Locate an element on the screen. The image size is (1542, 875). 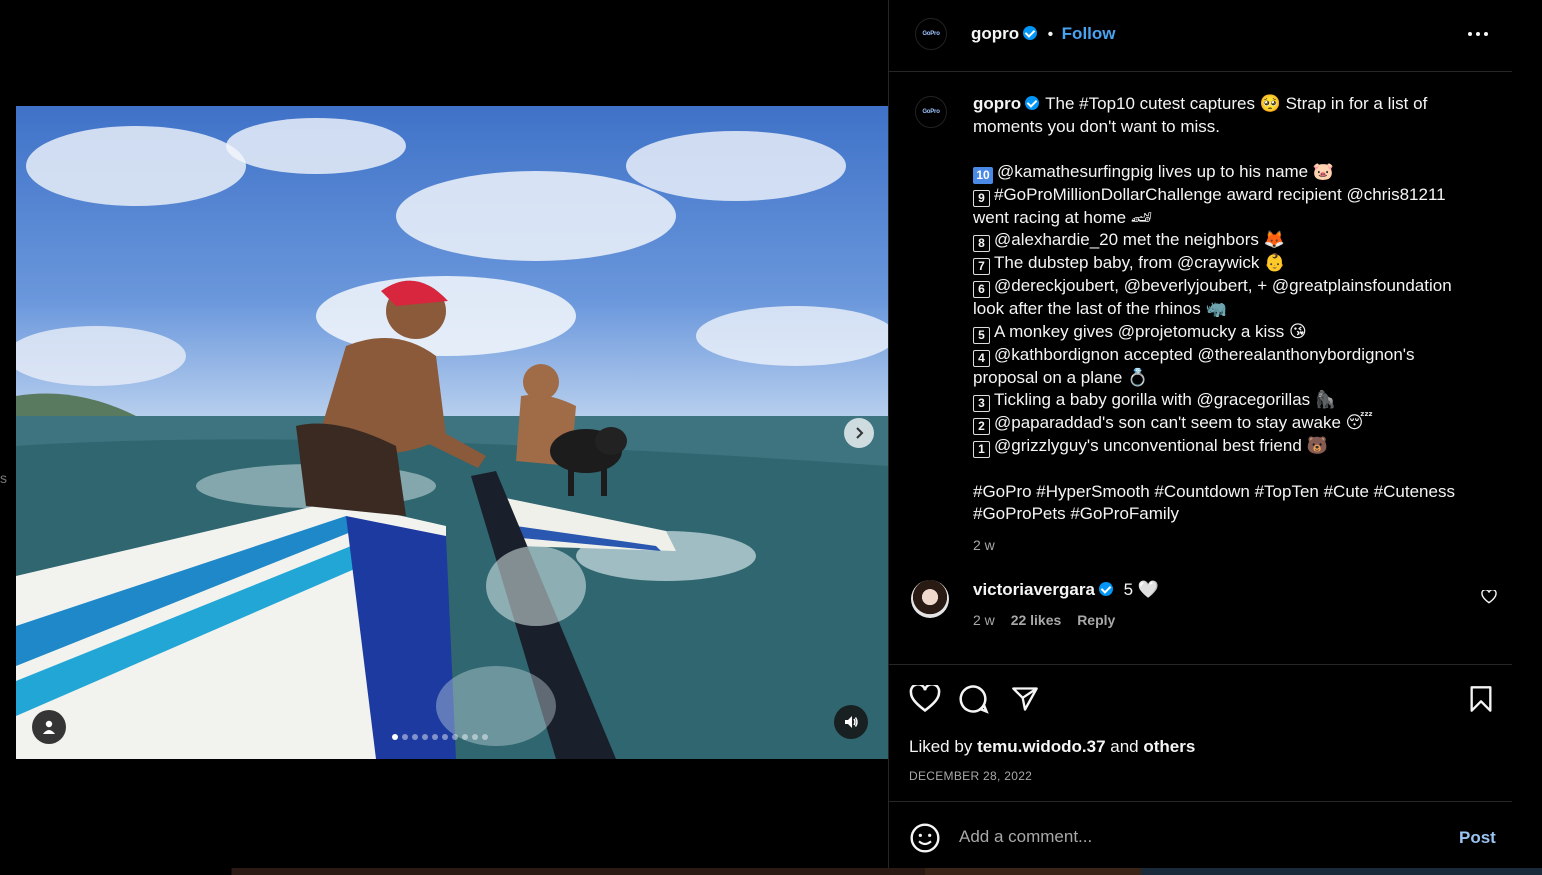
liked-by-and: and is located at coordinates (1124, 746).